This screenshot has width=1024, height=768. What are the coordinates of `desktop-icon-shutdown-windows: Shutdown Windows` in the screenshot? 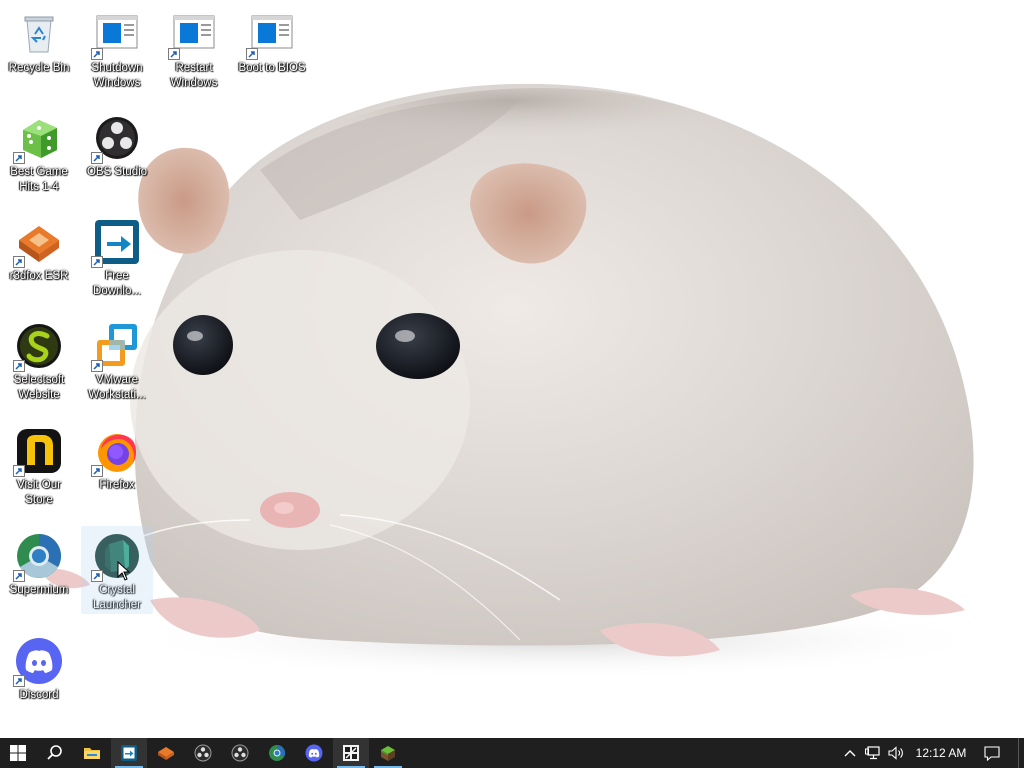 It's located at (117, 50).